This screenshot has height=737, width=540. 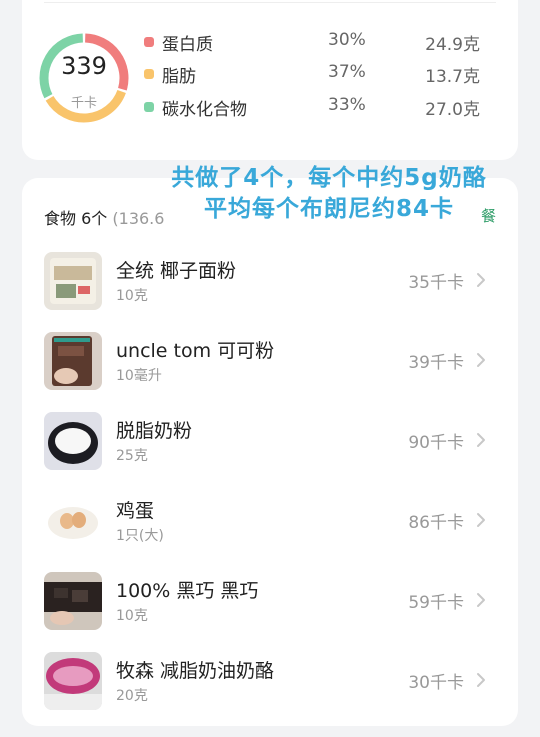 I want to click on macro-percent: 30%, so click(x=347, y=40).